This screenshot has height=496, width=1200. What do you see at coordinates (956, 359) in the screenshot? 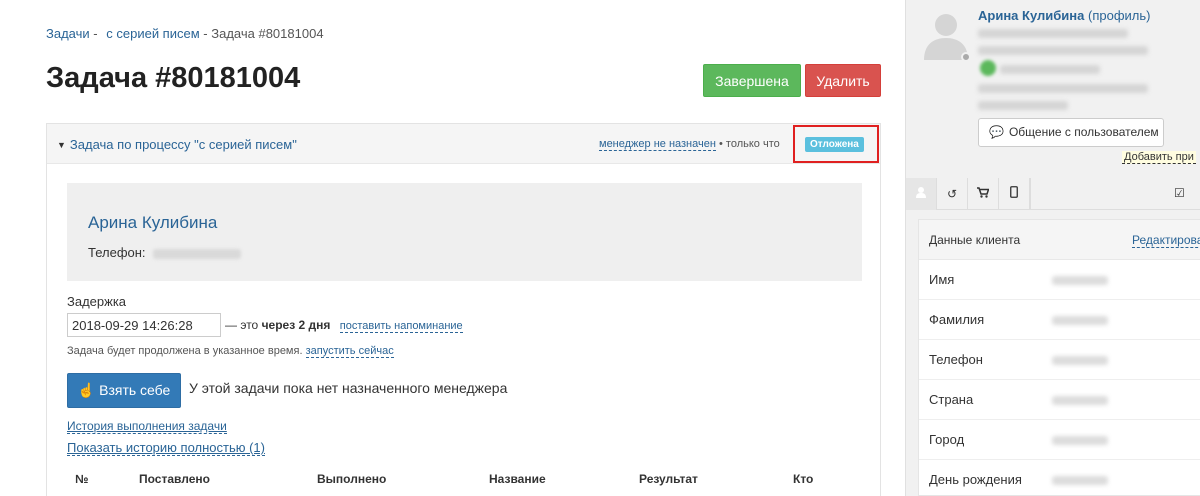
I see `field-label: Телефон` at bounding box center [956, 359].